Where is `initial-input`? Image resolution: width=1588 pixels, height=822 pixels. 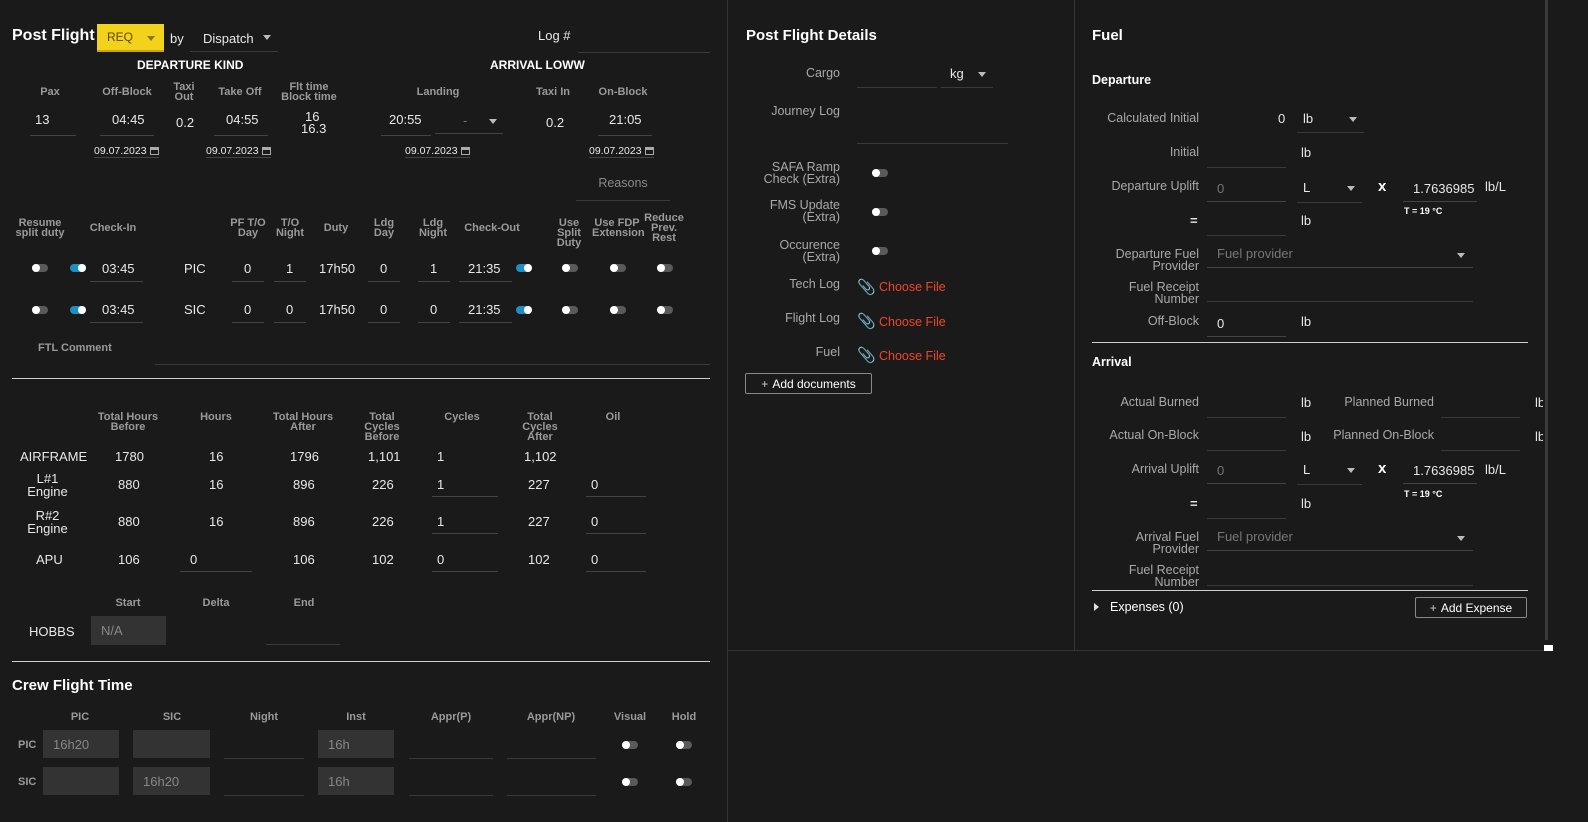 initial-input is located at coordinates (1246, 153).